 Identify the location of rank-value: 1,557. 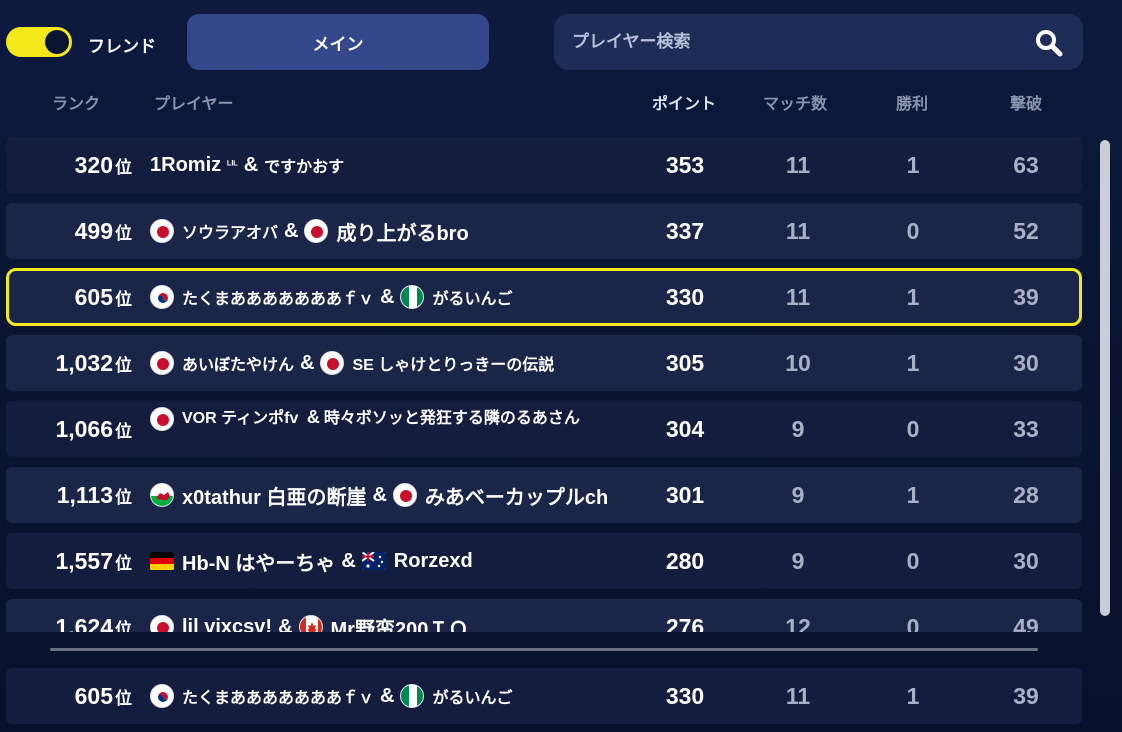
(84, 560).